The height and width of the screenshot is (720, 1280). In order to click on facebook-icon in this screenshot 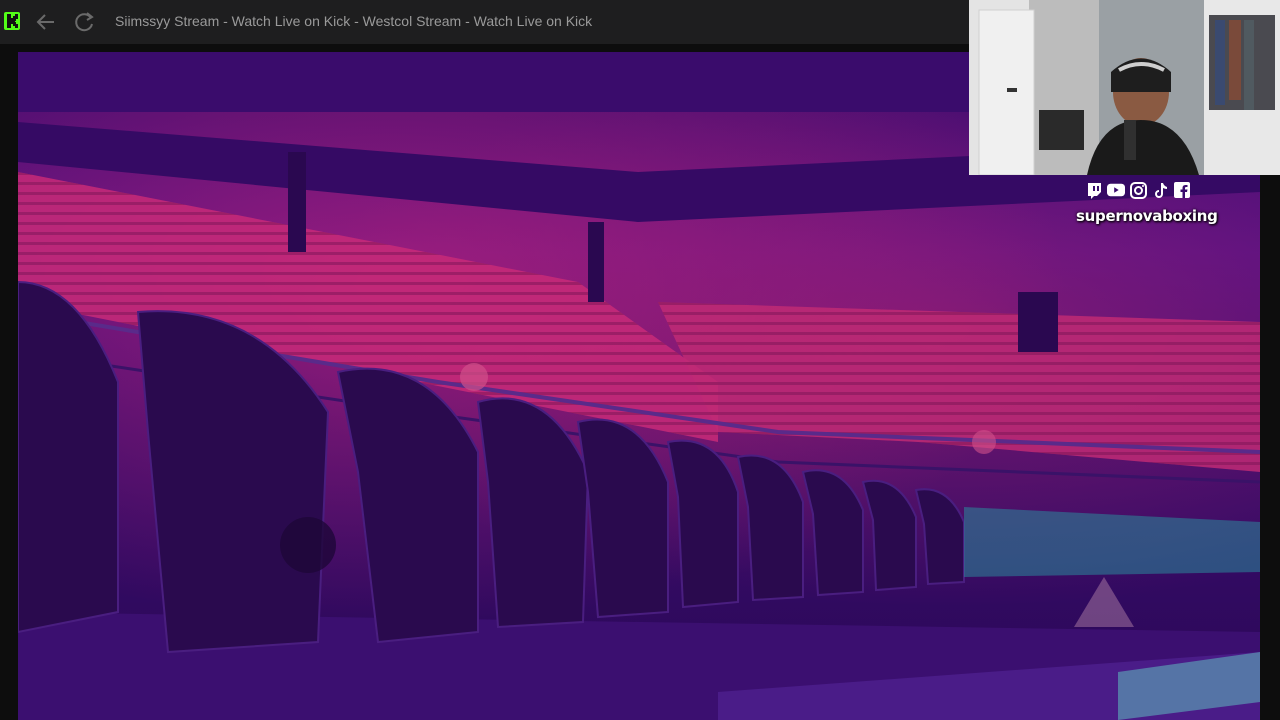, I will do `click(1182, 190)`.